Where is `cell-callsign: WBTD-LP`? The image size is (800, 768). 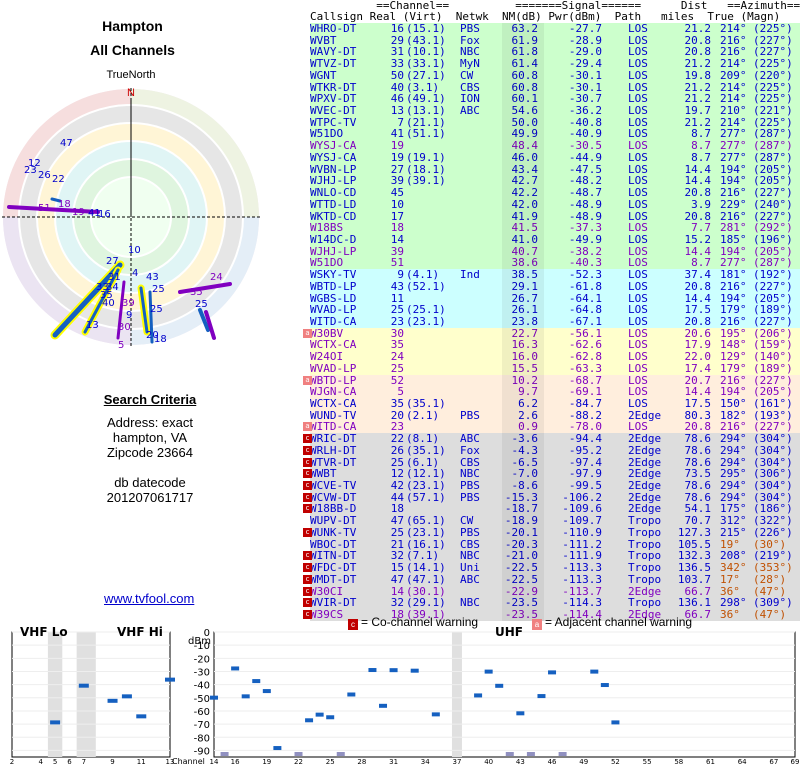
cell-callsign: WBTD-LP is located at coordinates (333, 286).